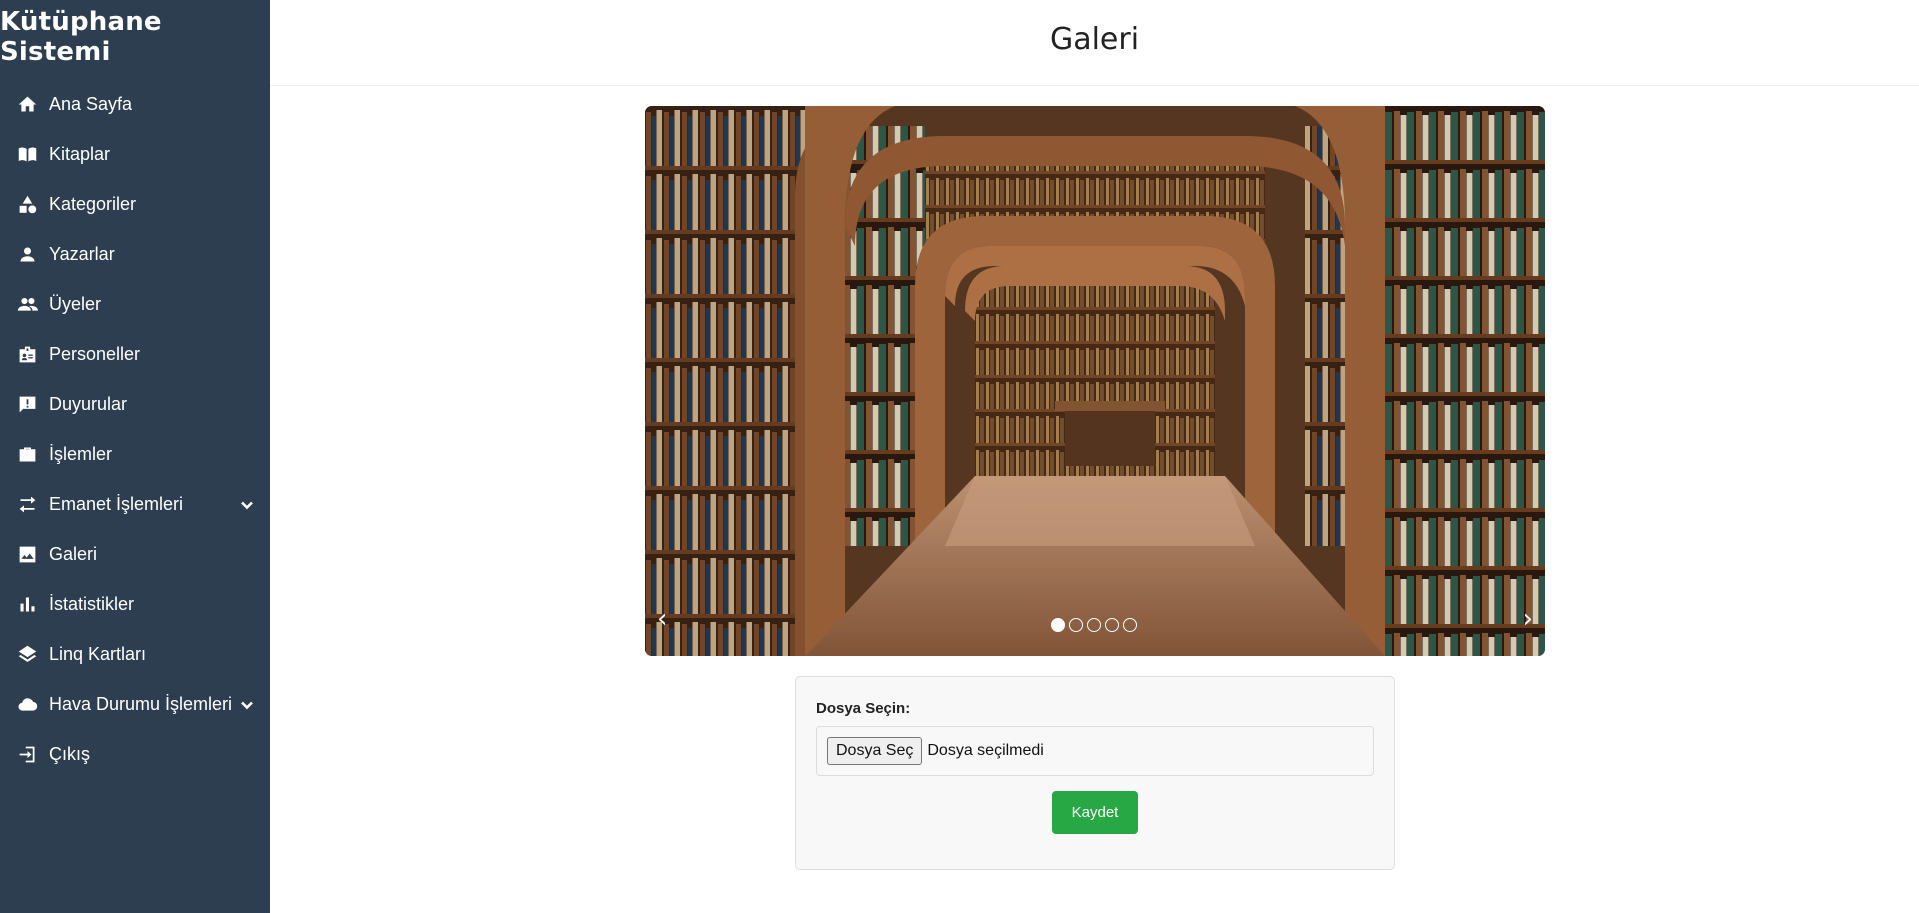 The image size is (1919, 913). What do you see at coordinates (116, 503) in the screenshot?
I see `sidebar-item-label: Emanet İşlemleri` at bounding box center [116, 503].